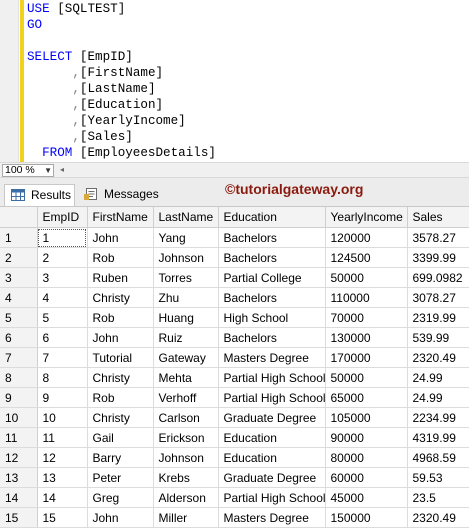  What do you see at coordinates (62, 317) in the screenshot?
I see `table-cell: 5` at bounding box center [62, 317].